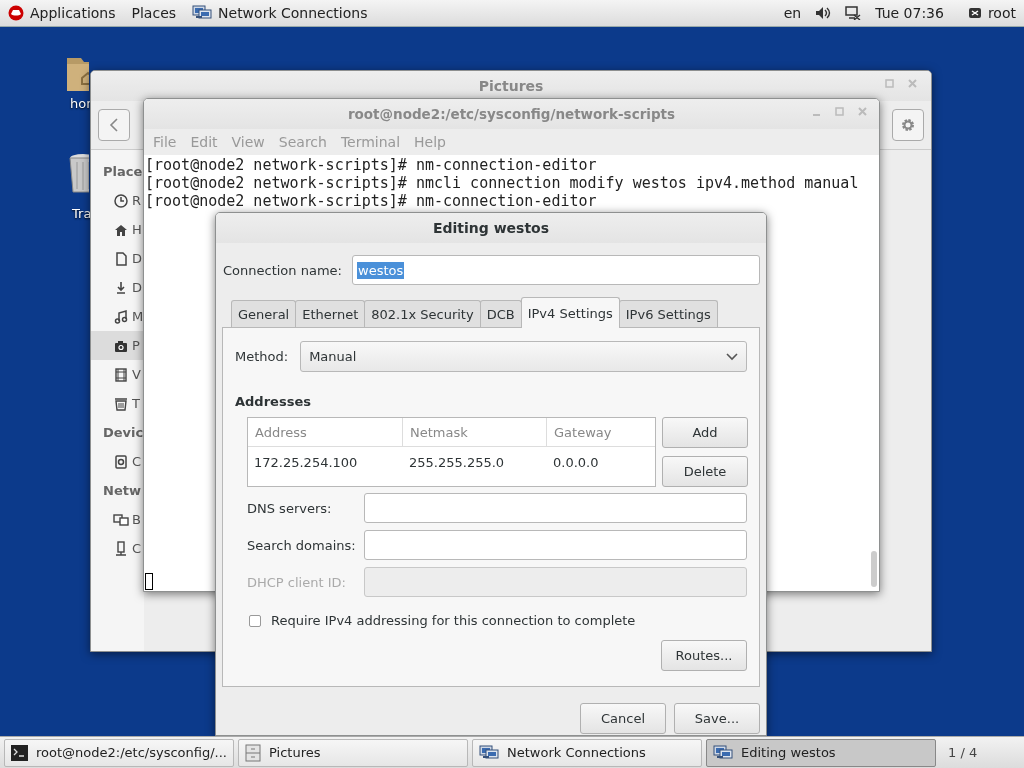  Describe the element at coordinates (121, 519) in the screenshot. I see `computers-icon` at that location.